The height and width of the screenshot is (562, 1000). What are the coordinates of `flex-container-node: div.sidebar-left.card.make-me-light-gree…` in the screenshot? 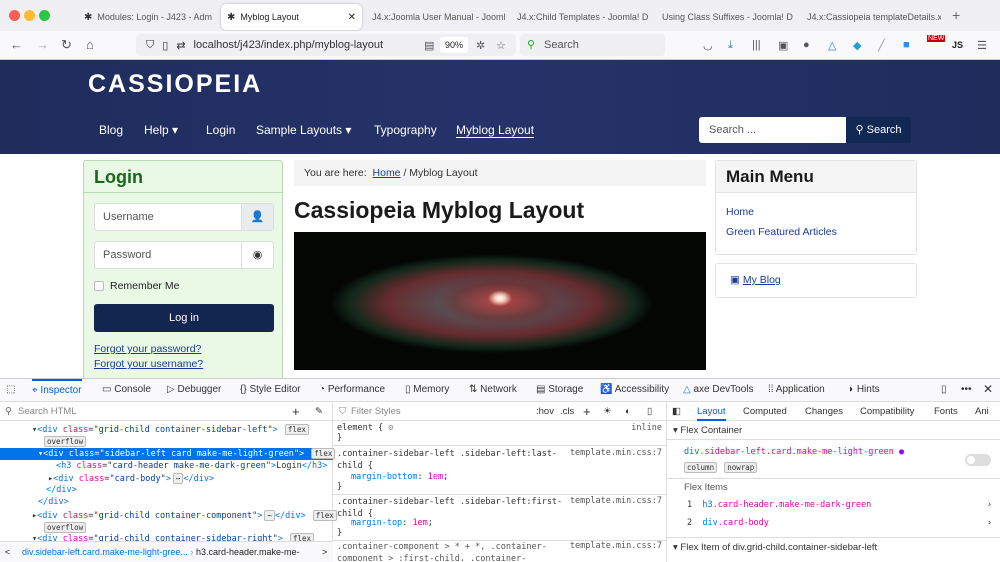 It's located at (794, 452).